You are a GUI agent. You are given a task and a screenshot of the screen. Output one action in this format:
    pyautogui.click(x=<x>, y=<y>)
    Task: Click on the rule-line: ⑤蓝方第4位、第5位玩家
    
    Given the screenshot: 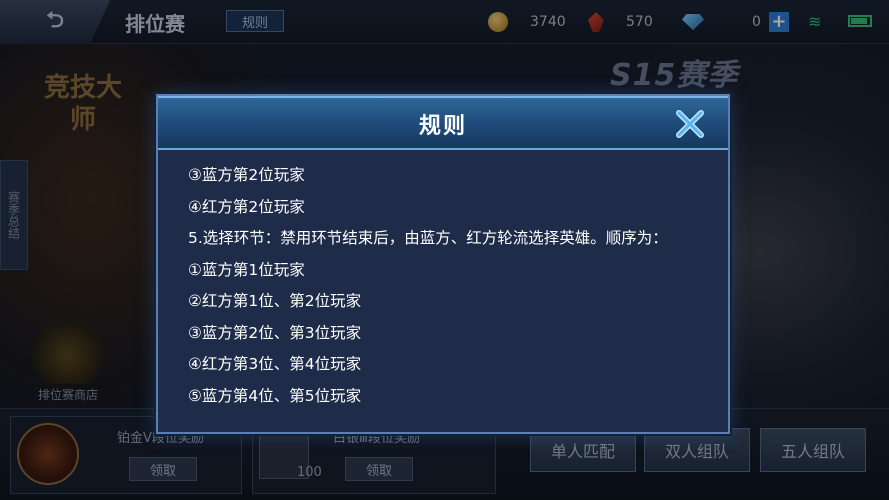 What is the action you would take?
    pyautogui.click(x=275, y=395)
    